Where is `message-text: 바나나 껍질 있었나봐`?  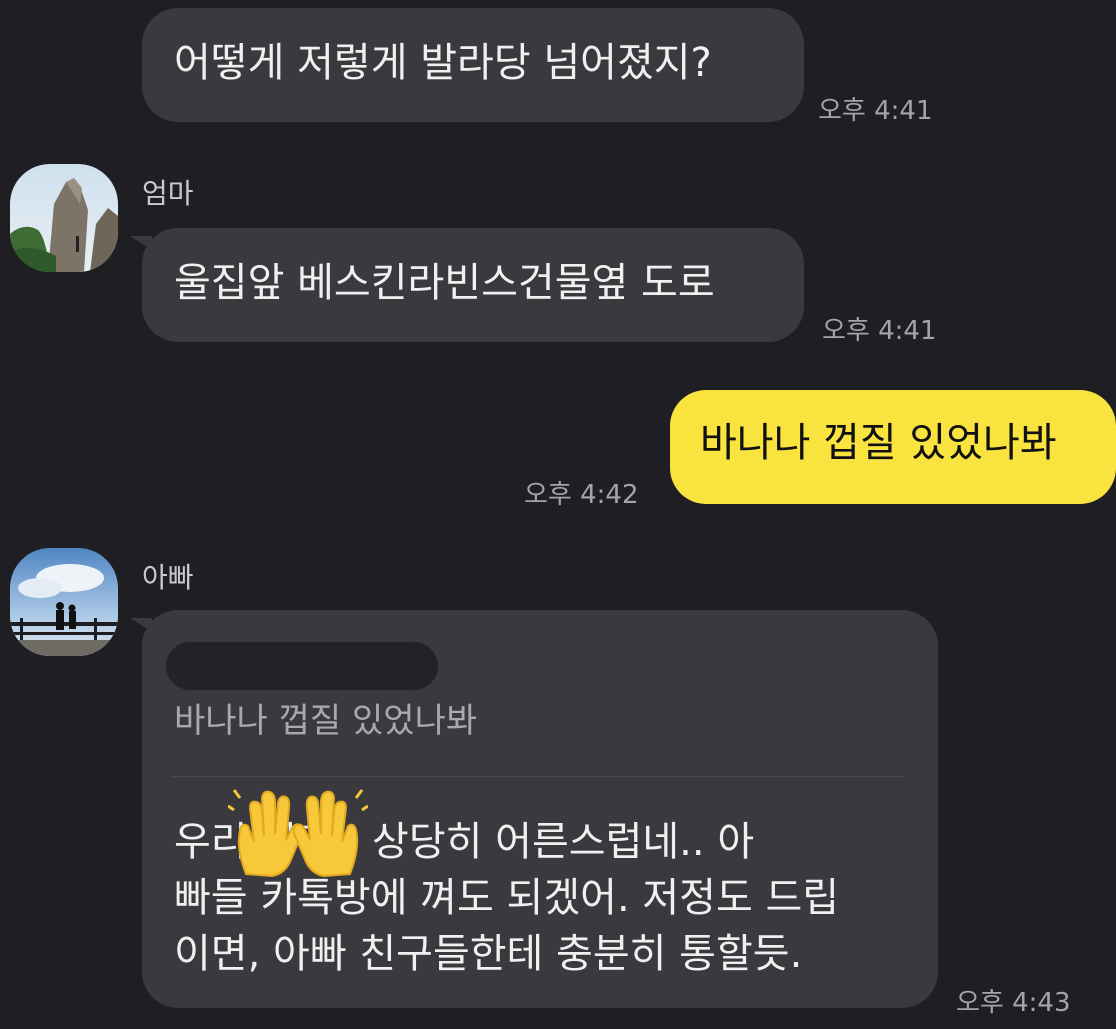 message-text: 바나나 껍질 있었나봐 is located at coordinates (878, 443).